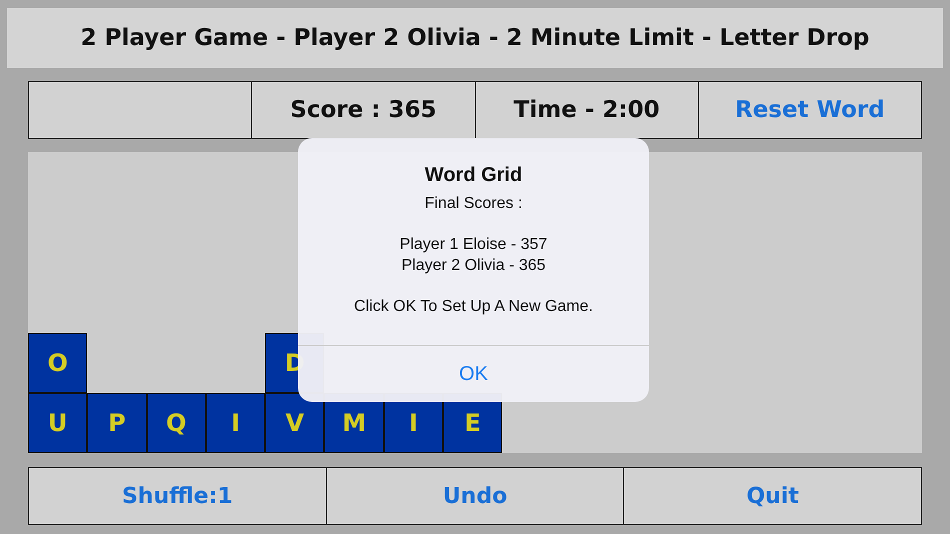 Image resolution: width=950 pixels, height=534 pixels. Describe the element at coordinates (475, 38) in the screenshot. I see `game-title: 2 Player Game - Player 2 Olivia - 2 Minute Limit - Letter Drop` at that location.